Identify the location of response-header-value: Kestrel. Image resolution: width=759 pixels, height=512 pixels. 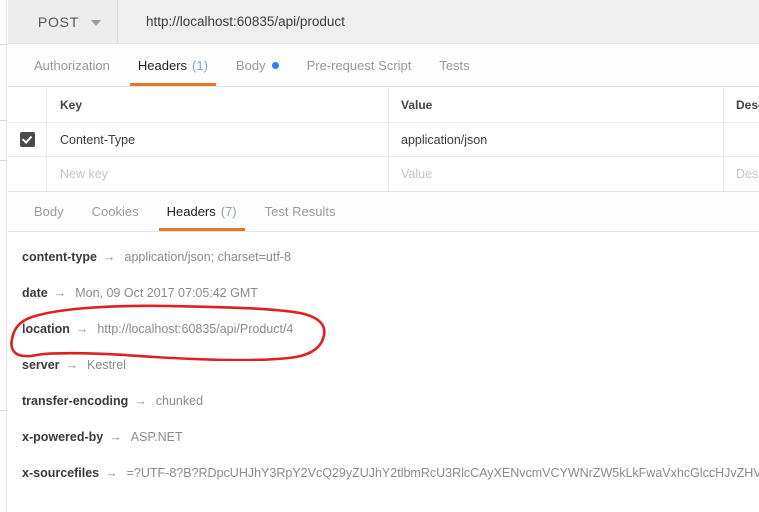
(106, 365).